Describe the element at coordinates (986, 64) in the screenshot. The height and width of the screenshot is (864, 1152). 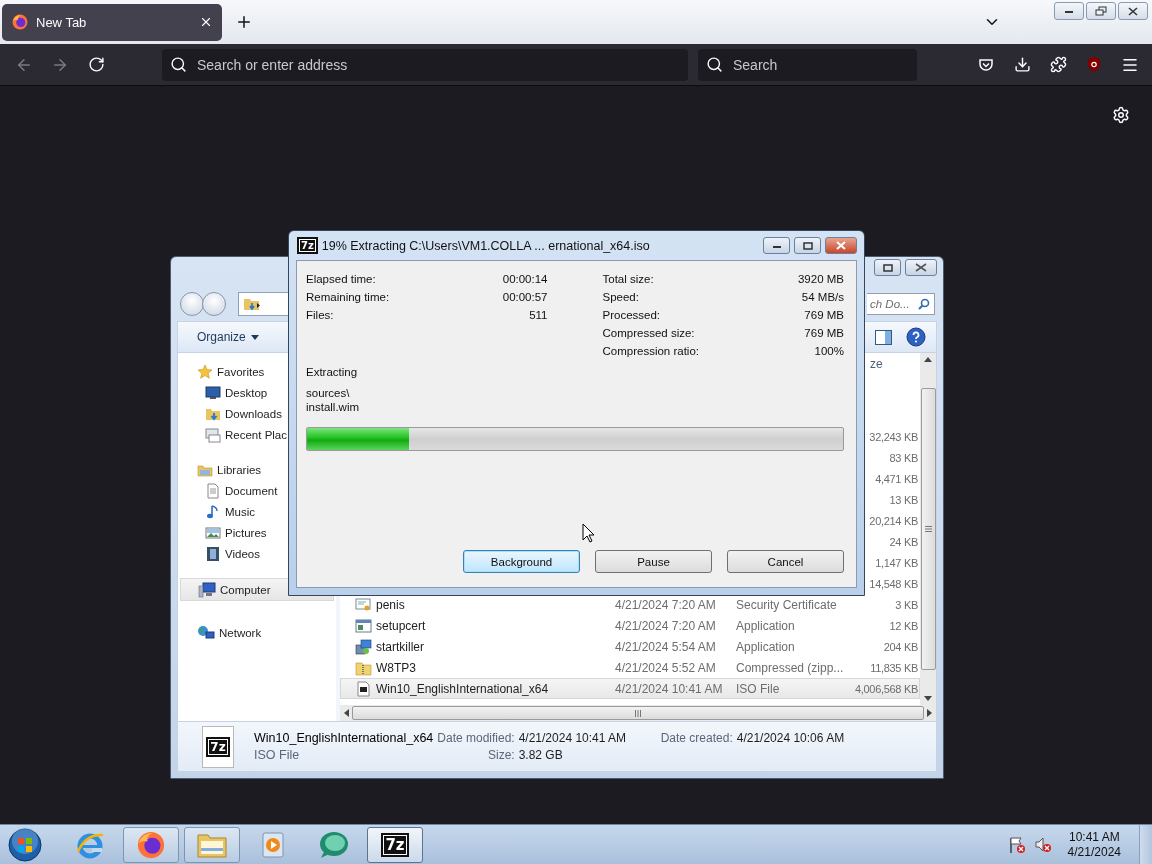
I see `pocket-icon` at that location.